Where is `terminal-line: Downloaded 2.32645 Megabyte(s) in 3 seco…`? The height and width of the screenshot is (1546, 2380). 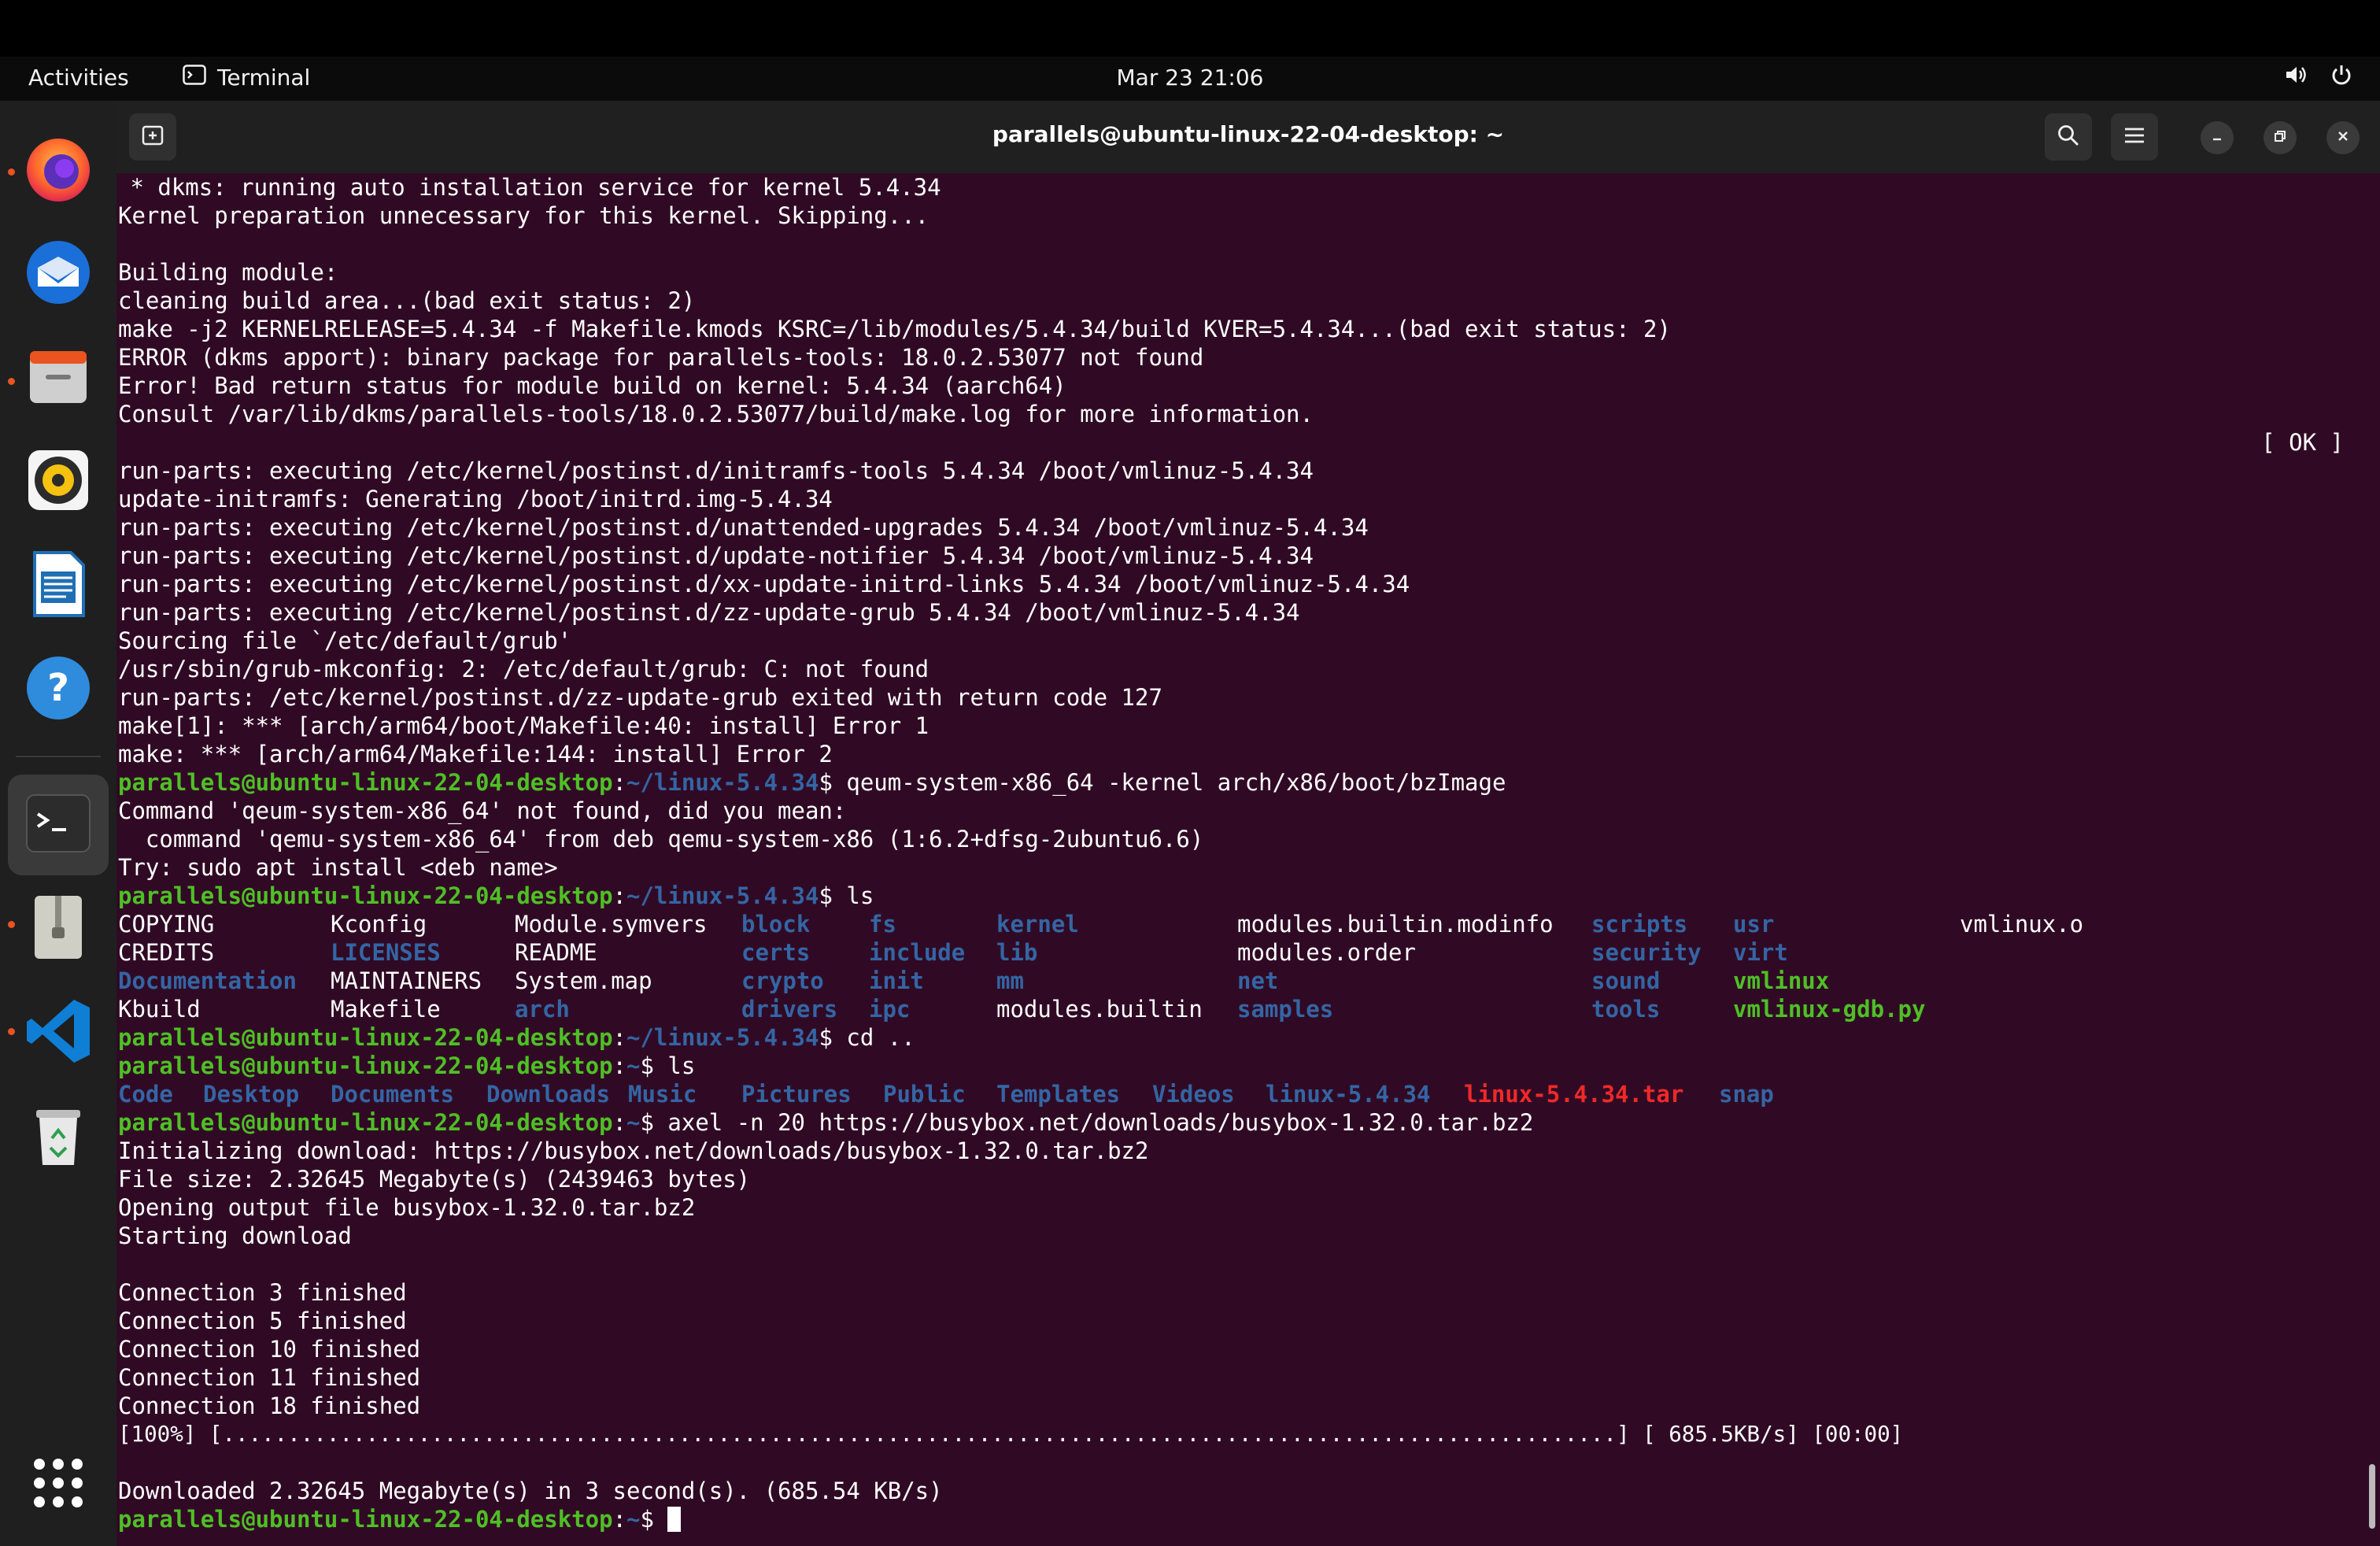
terminal-line: Downloaded 2.32645 Megabyte(s) in 3 seco… is located at coordinates (530, 1491).